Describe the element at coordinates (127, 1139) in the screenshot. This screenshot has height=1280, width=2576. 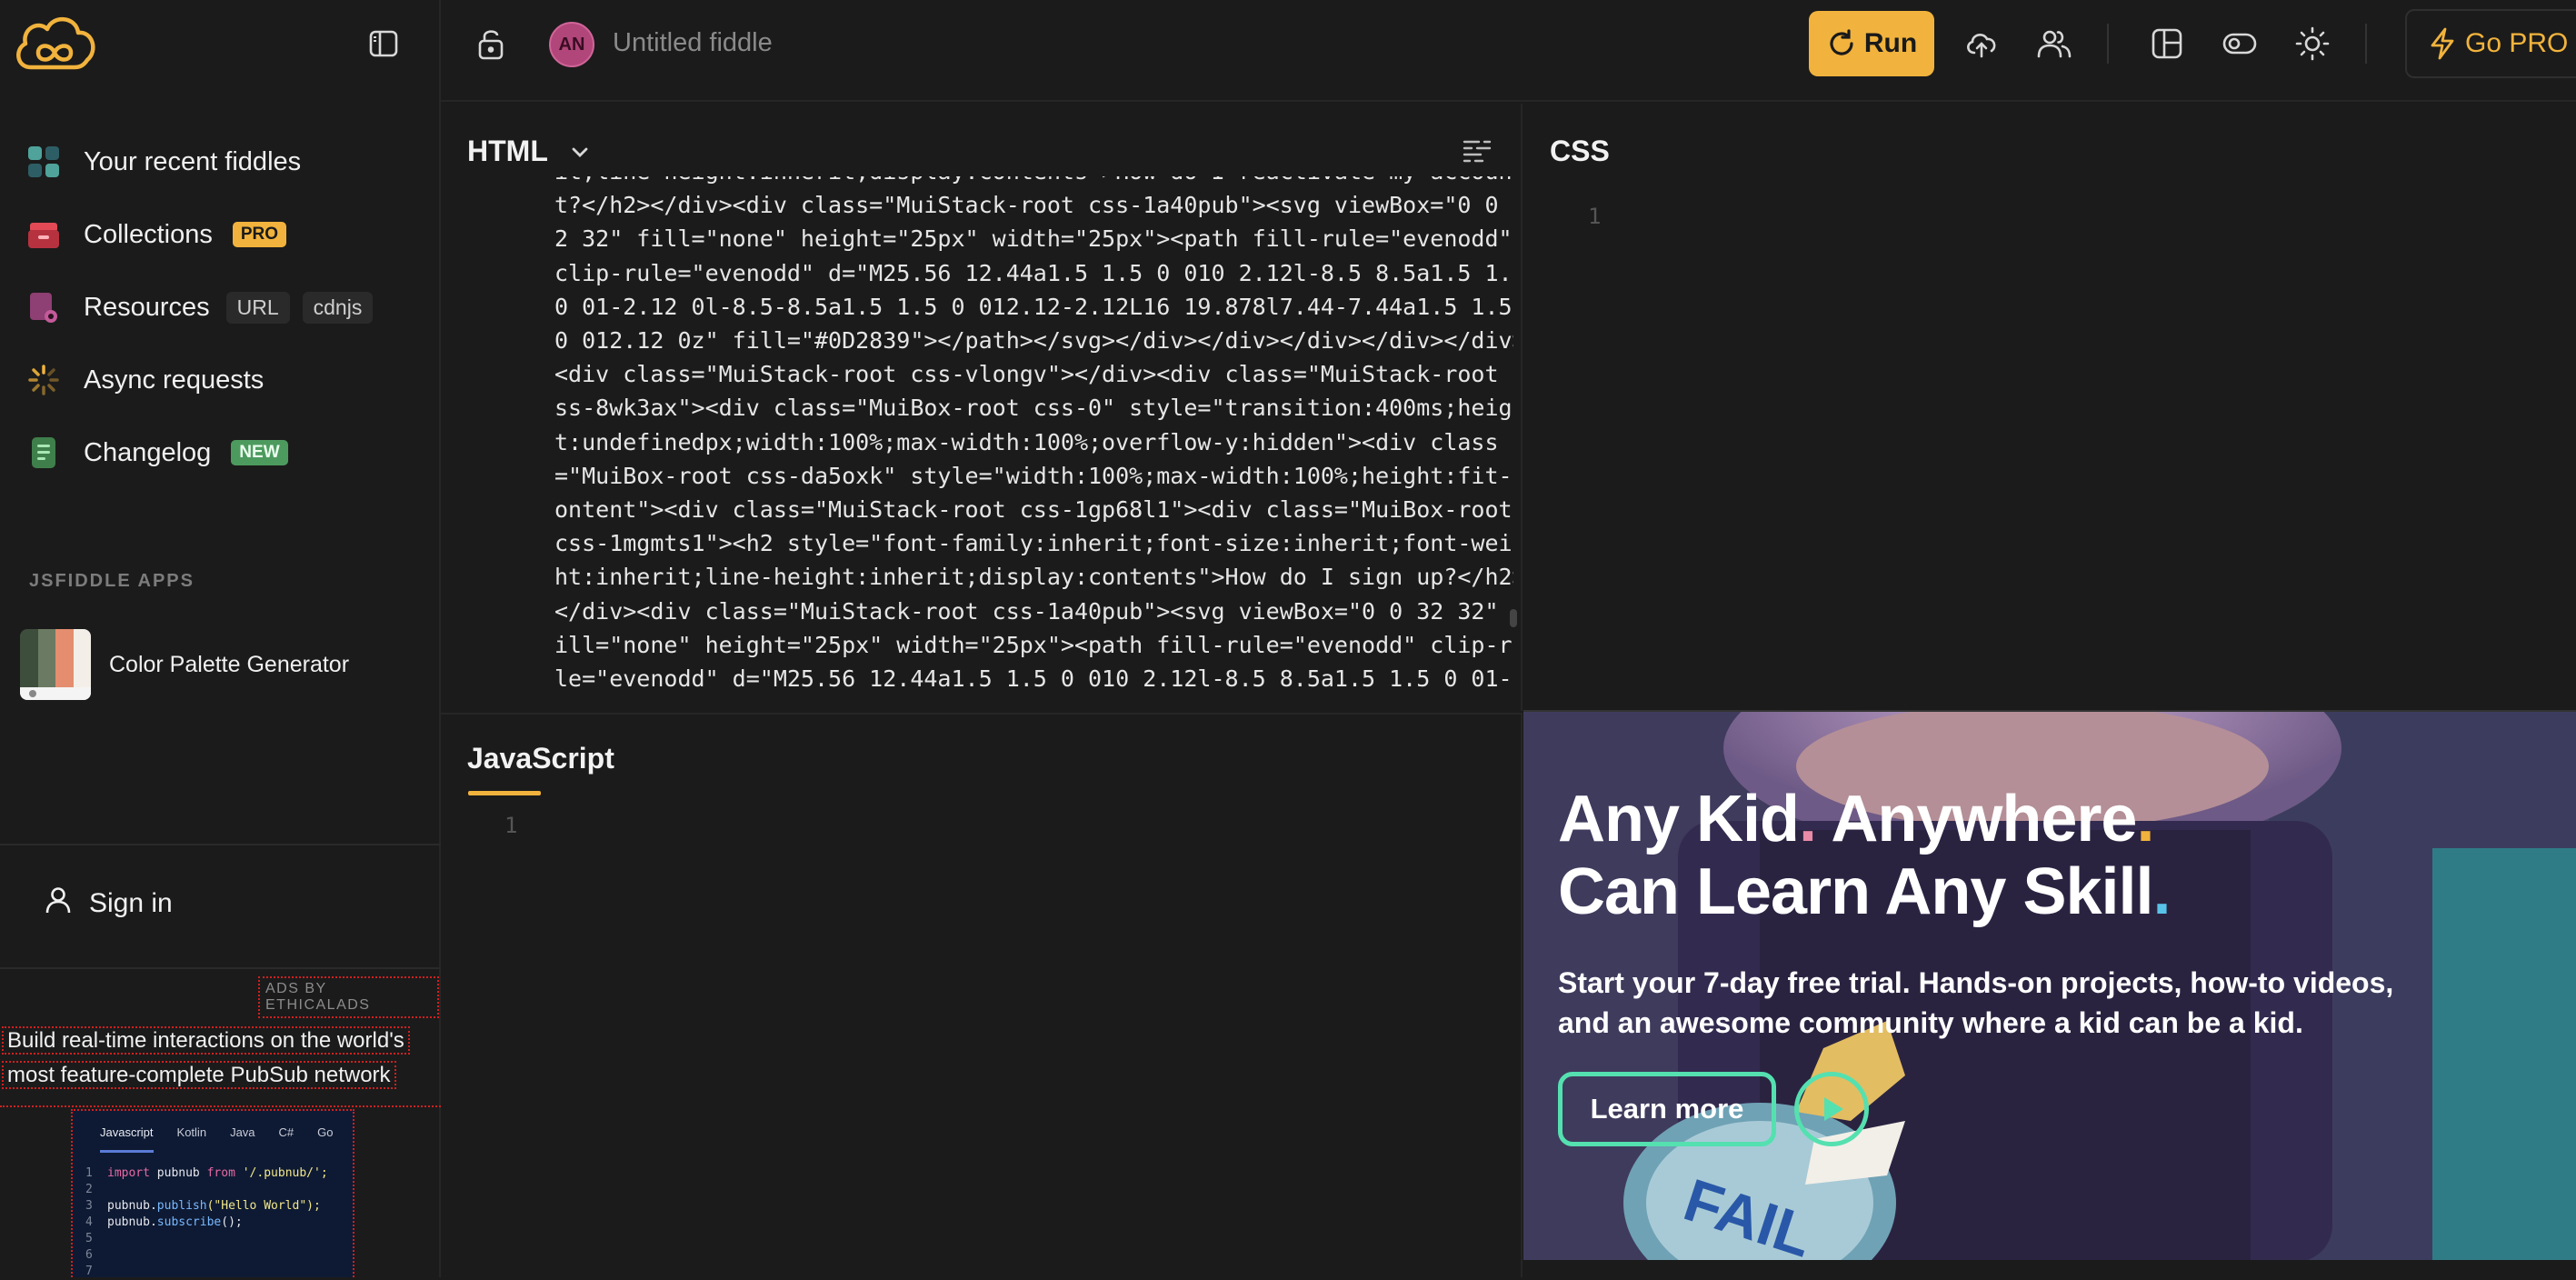
I see `ad-tab: Javascript` at that location.